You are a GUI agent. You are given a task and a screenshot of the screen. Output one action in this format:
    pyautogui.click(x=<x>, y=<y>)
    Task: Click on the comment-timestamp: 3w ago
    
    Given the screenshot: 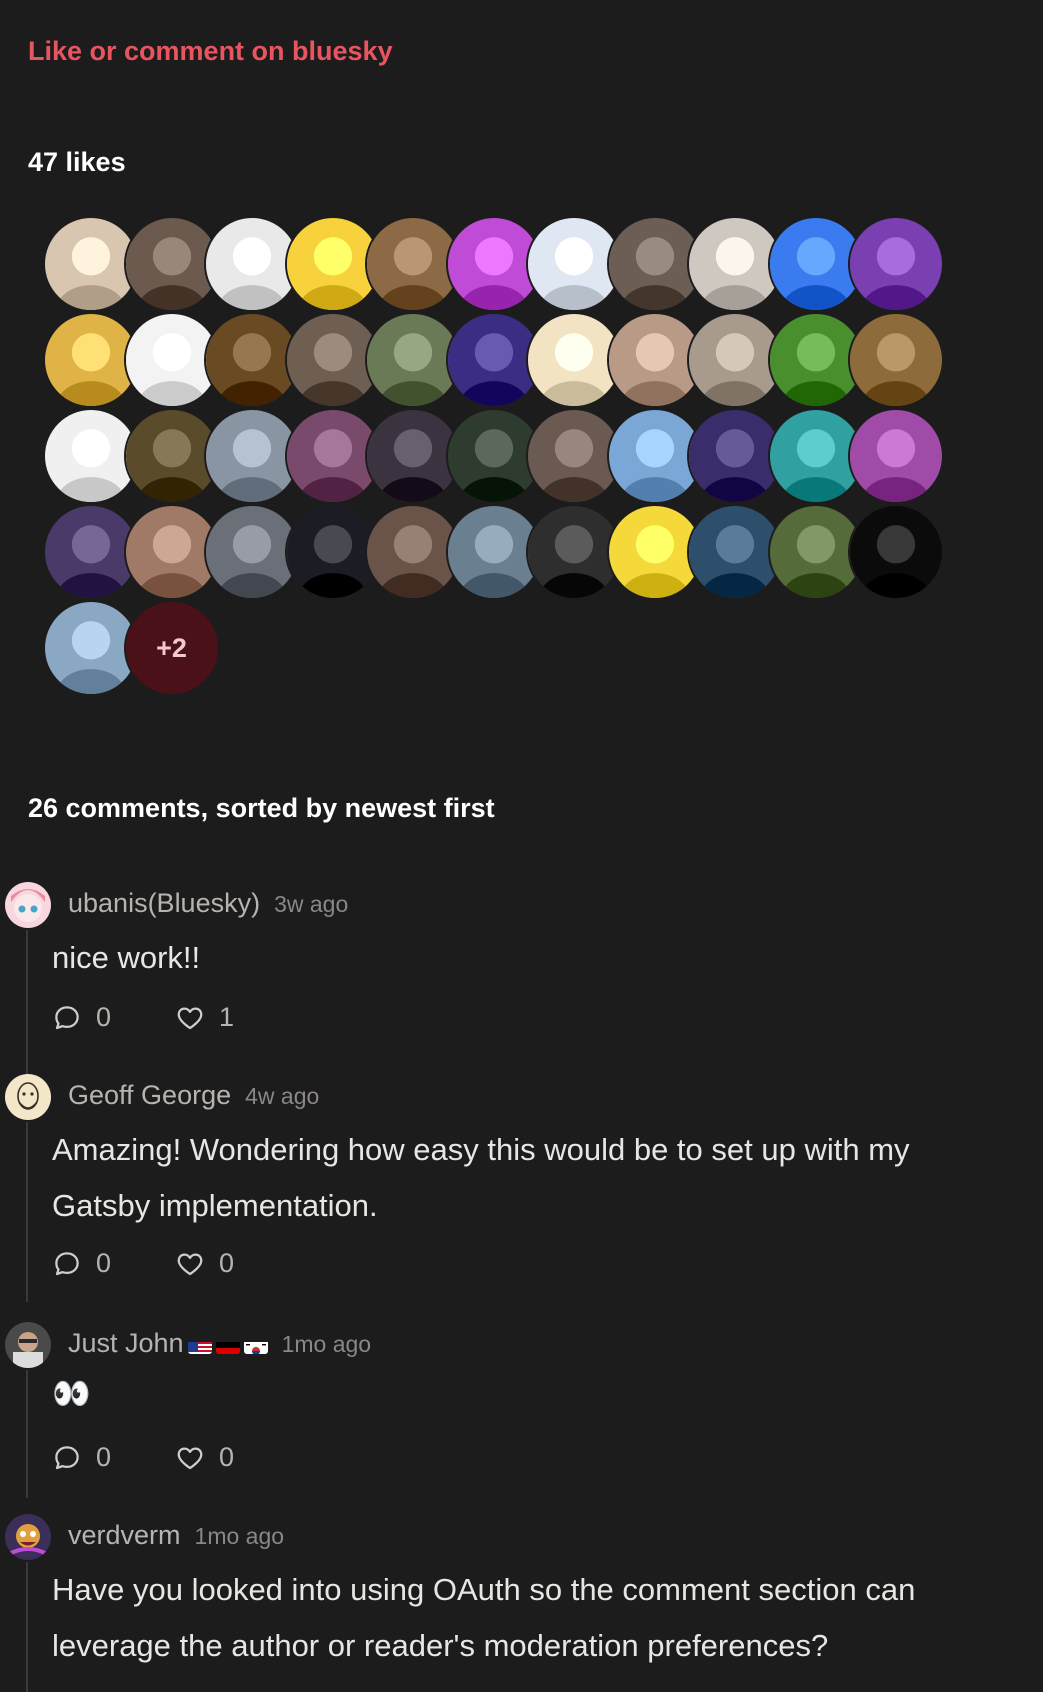 What is the action you would take?
    pyautogui.click(x=311, y=904)
    